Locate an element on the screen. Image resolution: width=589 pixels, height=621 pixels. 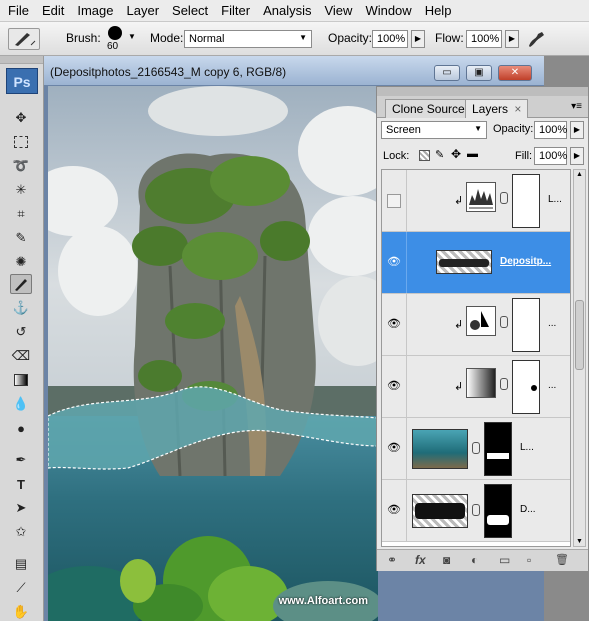
brush-tool-icon is located at coordinates (21, 284).